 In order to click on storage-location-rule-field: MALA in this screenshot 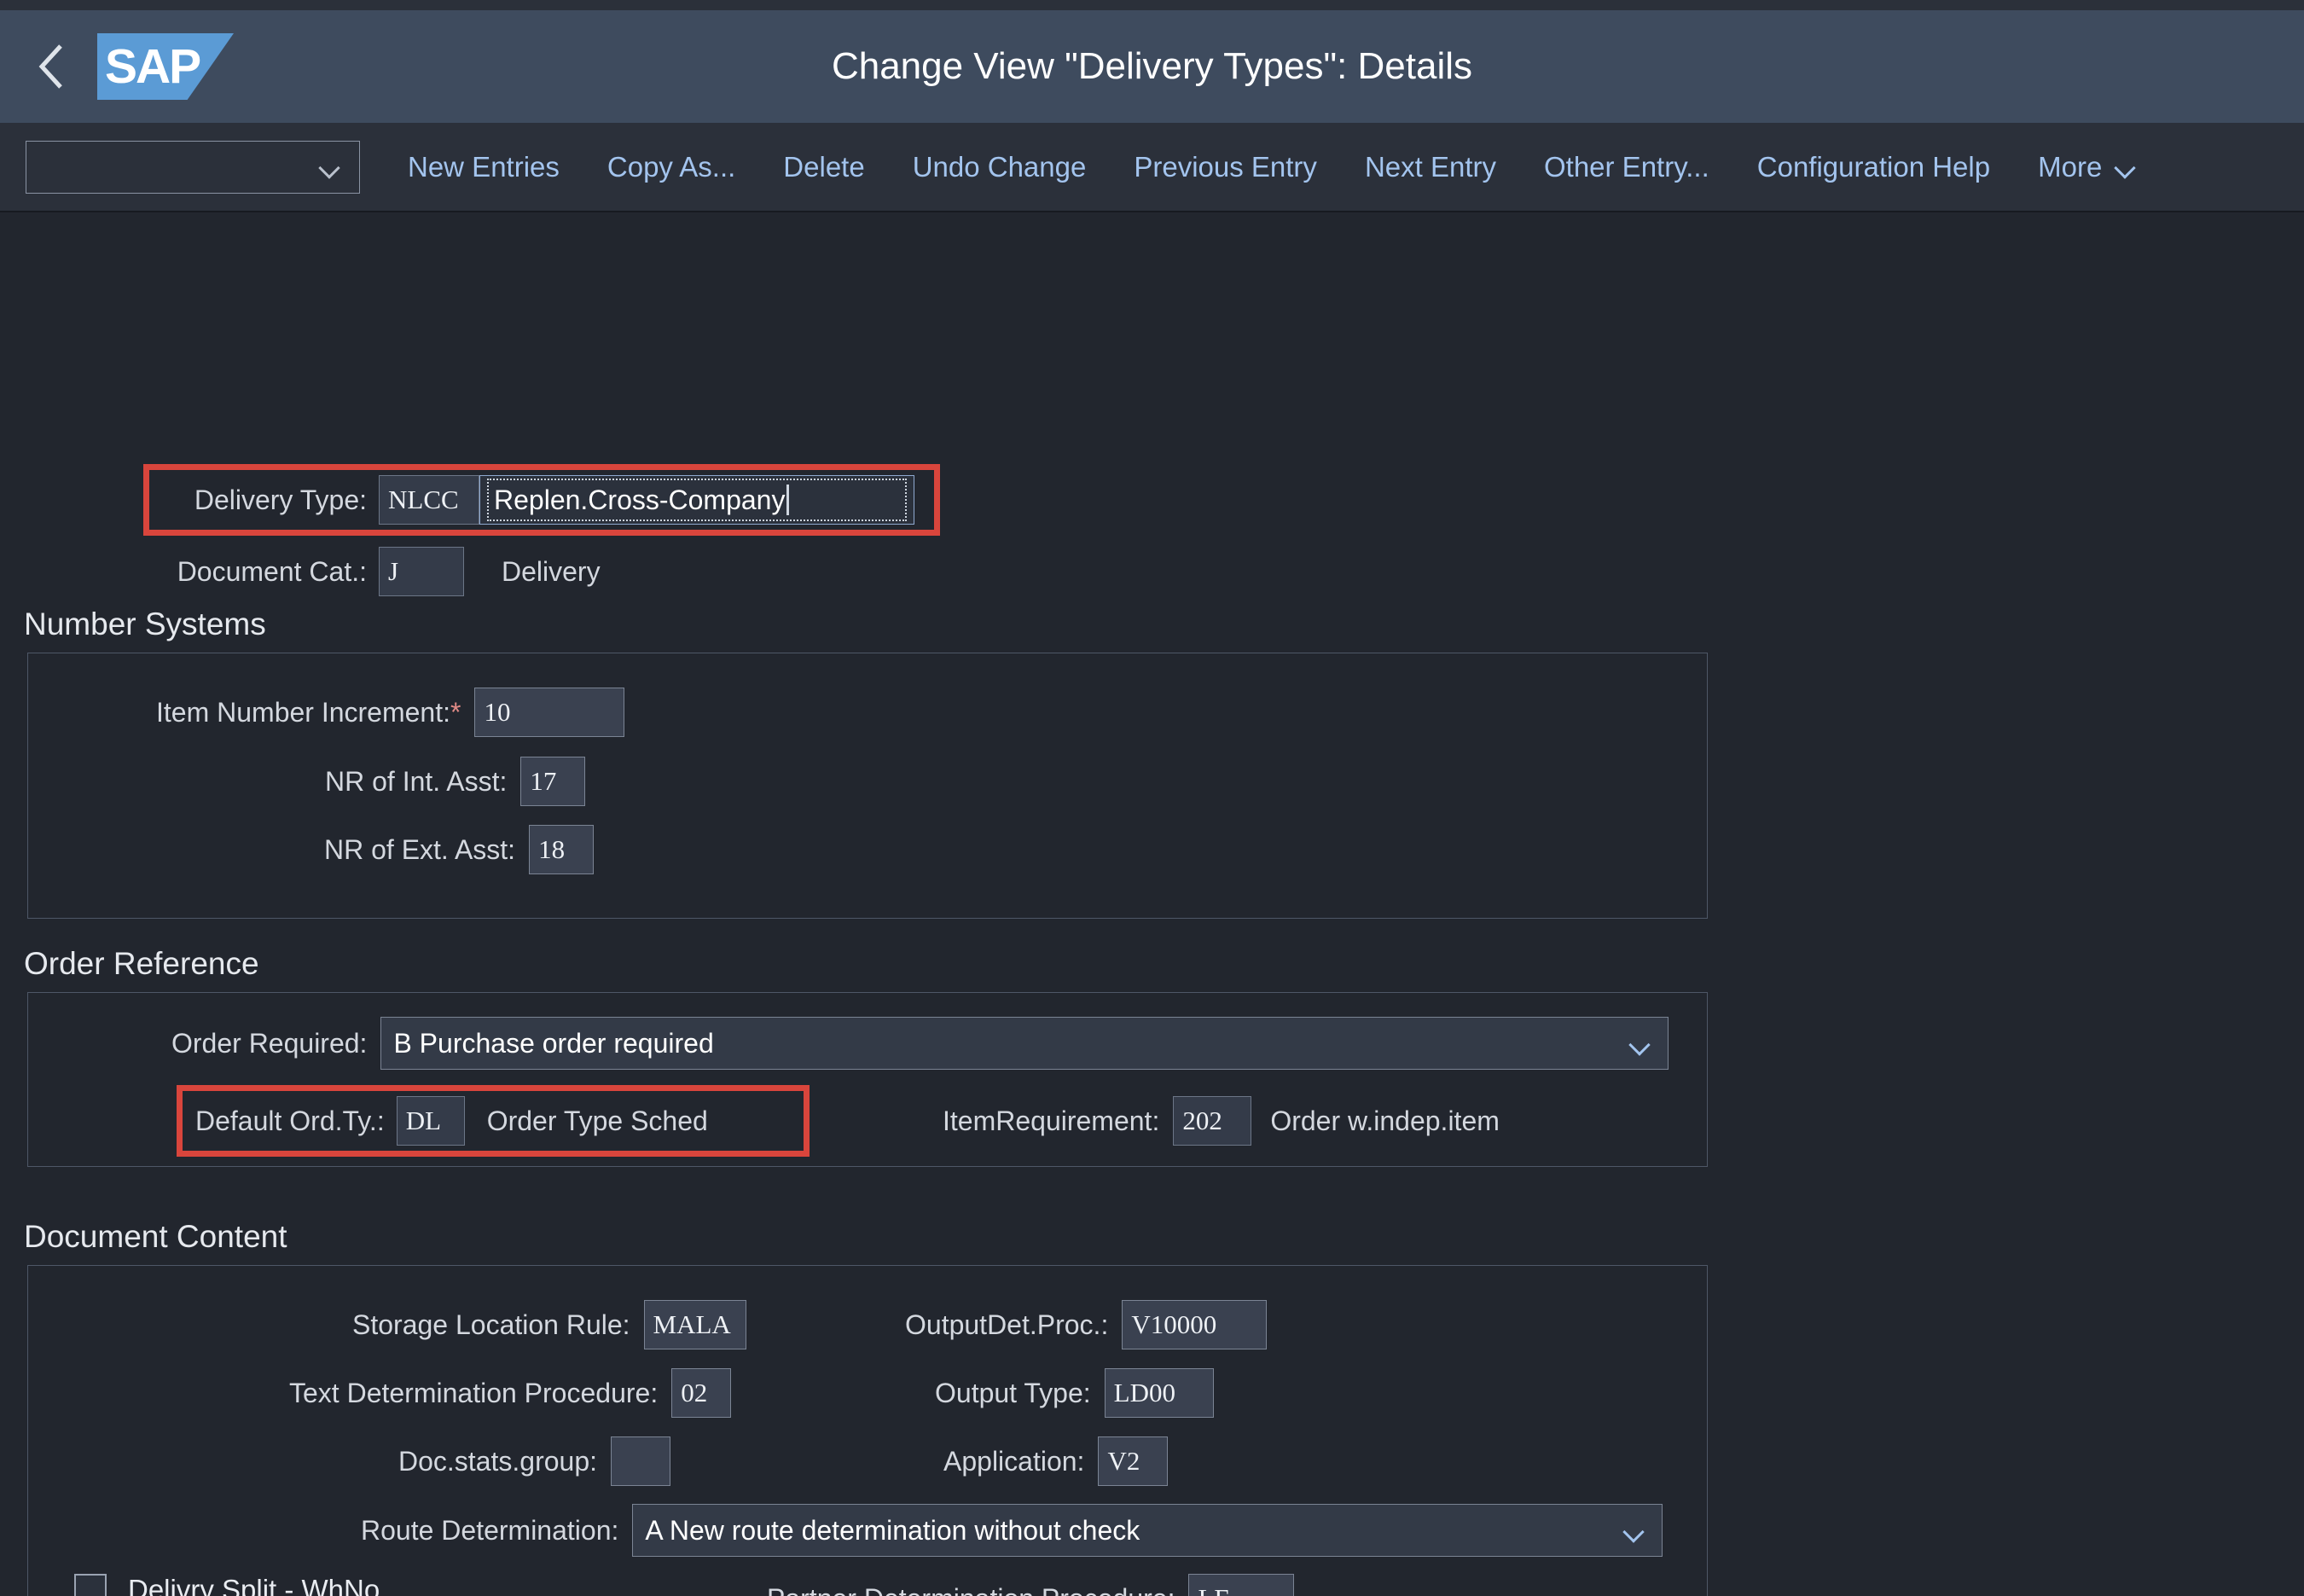, I will do `click(694, 1324)`.